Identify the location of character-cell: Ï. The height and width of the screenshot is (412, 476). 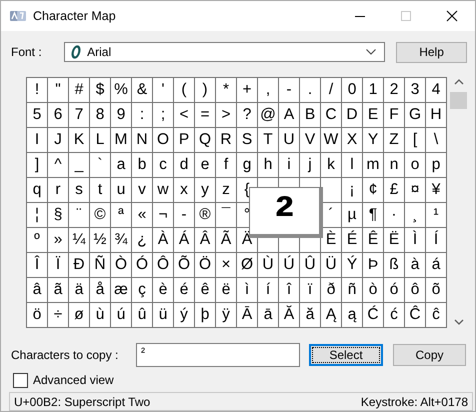
(58, 265).